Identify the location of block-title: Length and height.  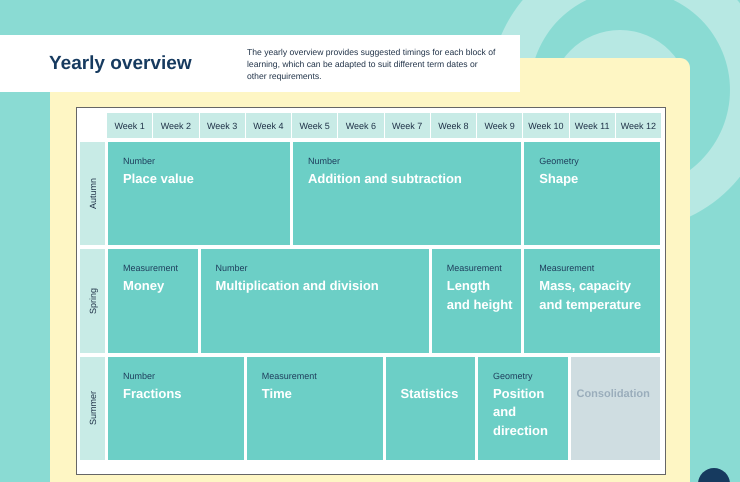
(480, 295).